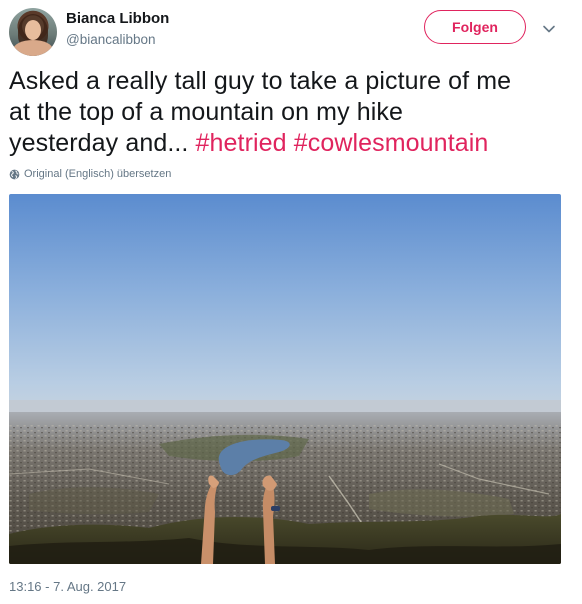 The image size is (582, 604). Describe the element at coordinates (98, 174) in the screenshot. I see `translate-label: Original (Englisch) übersetzen` at that location.